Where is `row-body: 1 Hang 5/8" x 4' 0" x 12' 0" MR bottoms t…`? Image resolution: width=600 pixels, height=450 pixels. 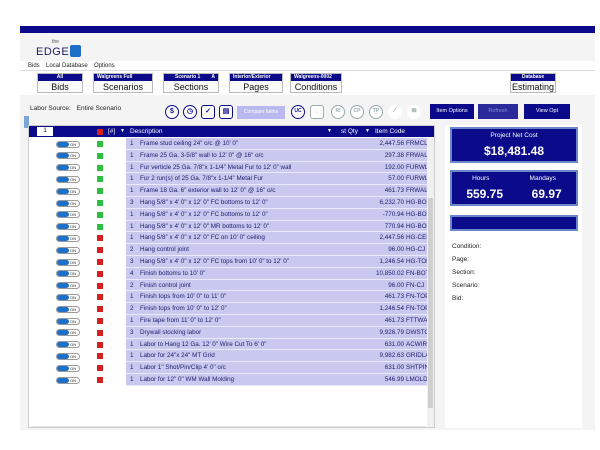 row-body: 1 Hang 5/8" x 4' 0" x 12' 0" MR bottoms t… is located at coordinates (280, 226).